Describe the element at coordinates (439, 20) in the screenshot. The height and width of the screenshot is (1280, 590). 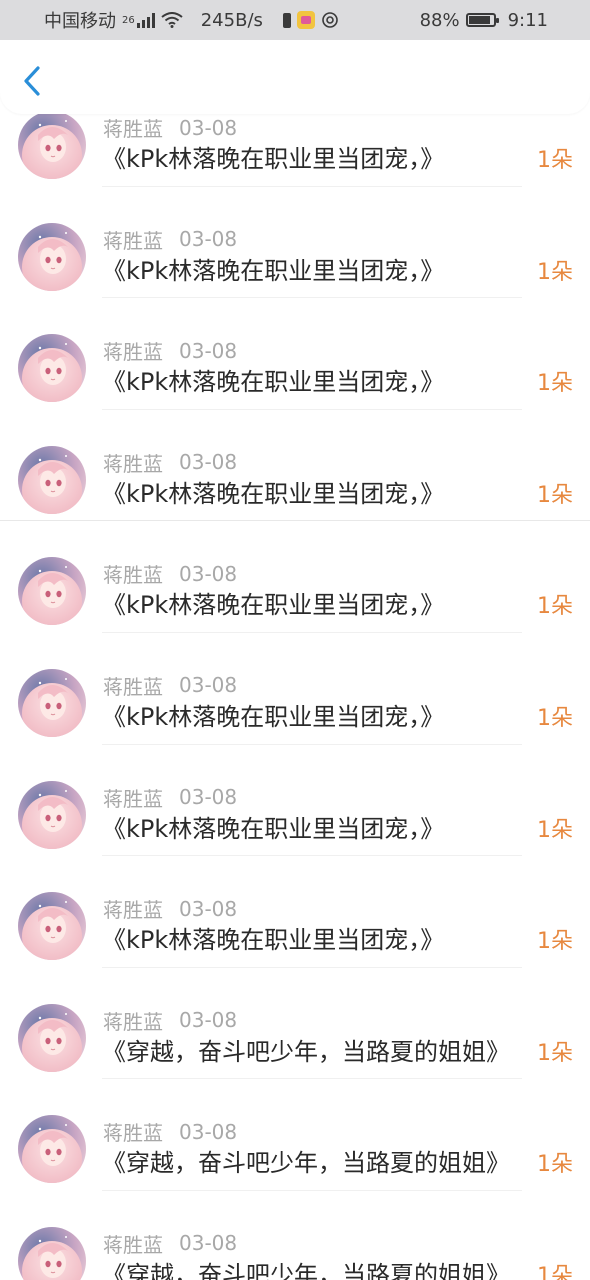
I see `battery-percent: 88%` at that location.